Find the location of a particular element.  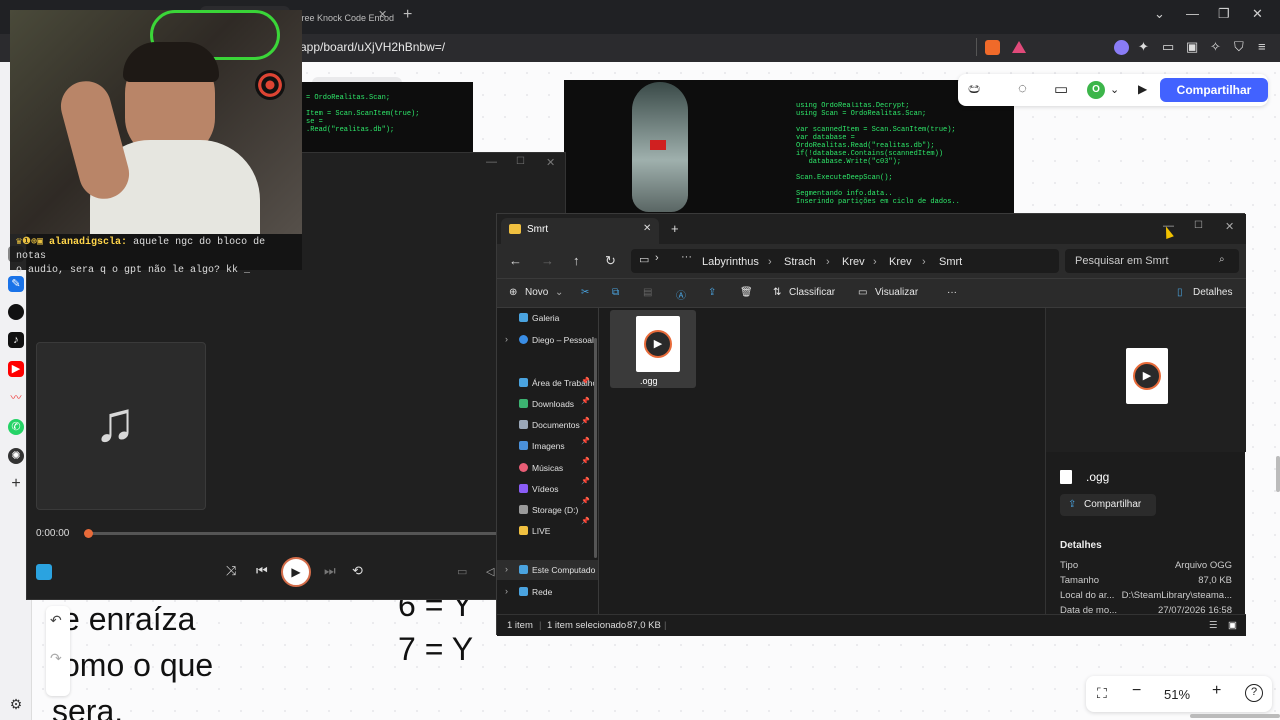

brave-rewards-icon is located at coordinates (1019, 47).